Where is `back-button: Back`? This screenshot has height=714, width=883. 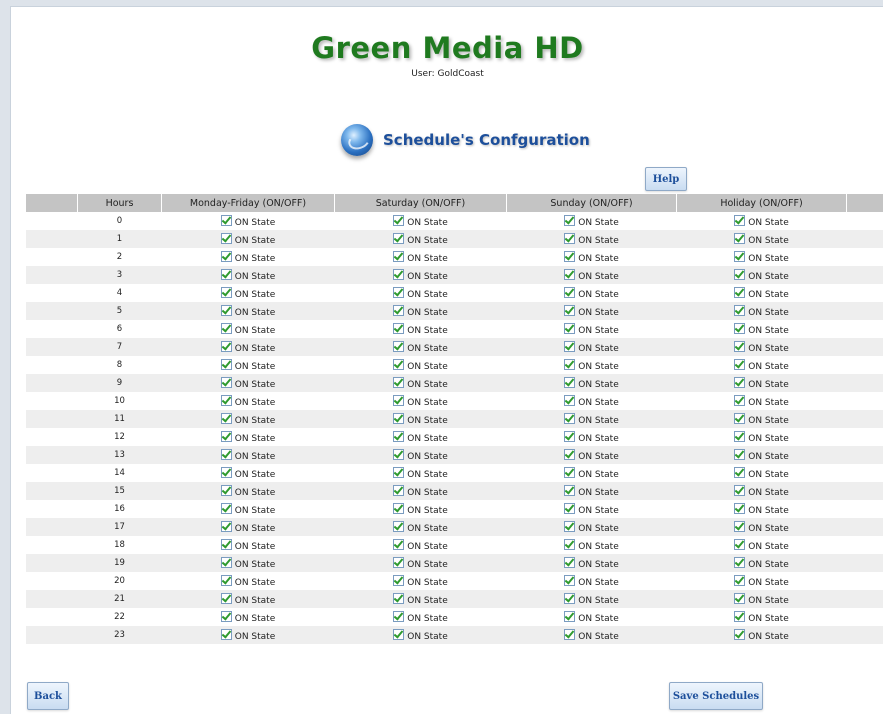 back-button: Back is located at coordinates (48, 696).